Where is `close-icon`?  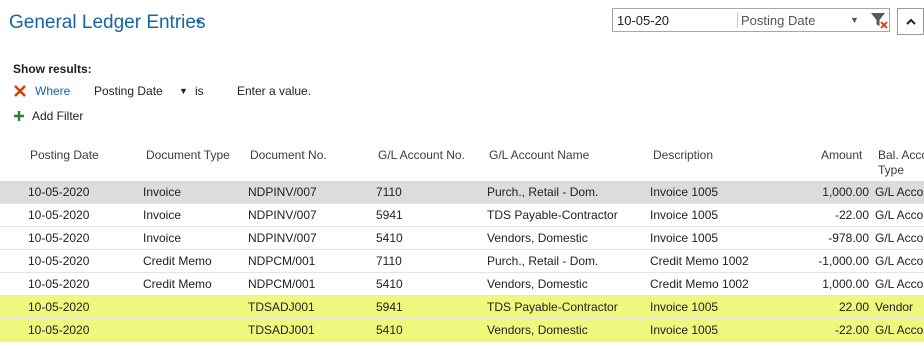 close-icon is located at coordinates (20, 91).